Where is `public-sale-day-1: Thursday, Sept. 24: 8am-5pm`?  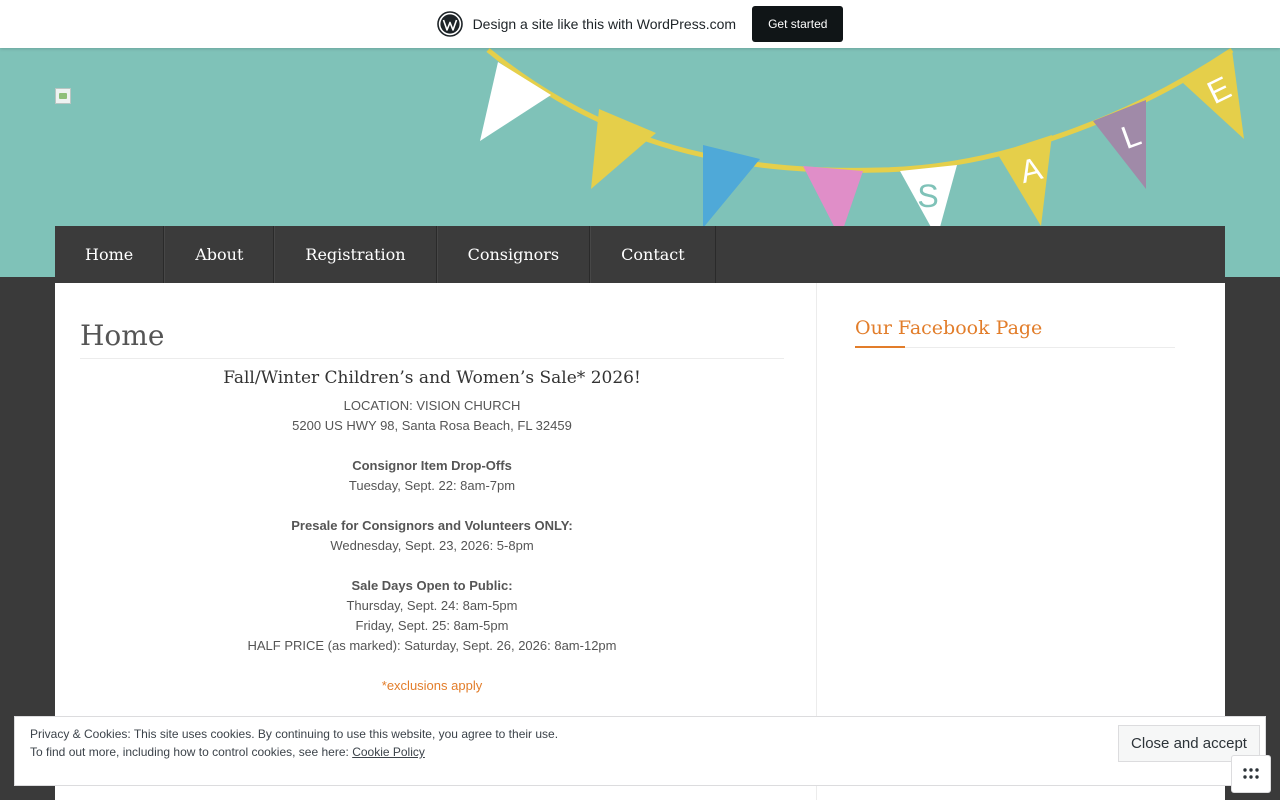
public-sale-day-1: Thursday, Sept. 24: 8am-5pm is located at coordinates (432, 605).